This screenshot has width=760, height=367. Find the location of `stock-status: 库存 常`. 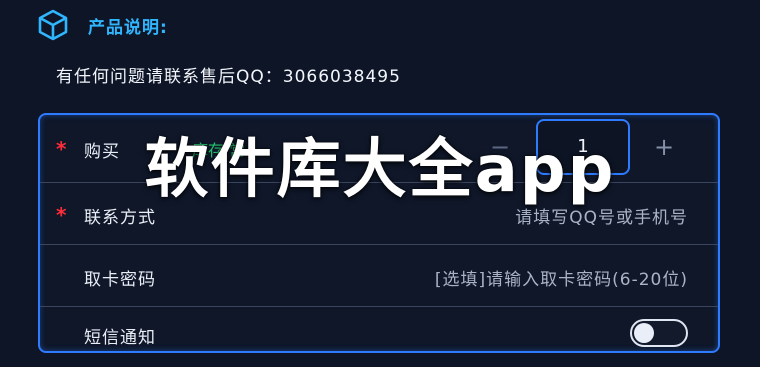

stock-status: 库存 常 is located at coordinates (219, 150).